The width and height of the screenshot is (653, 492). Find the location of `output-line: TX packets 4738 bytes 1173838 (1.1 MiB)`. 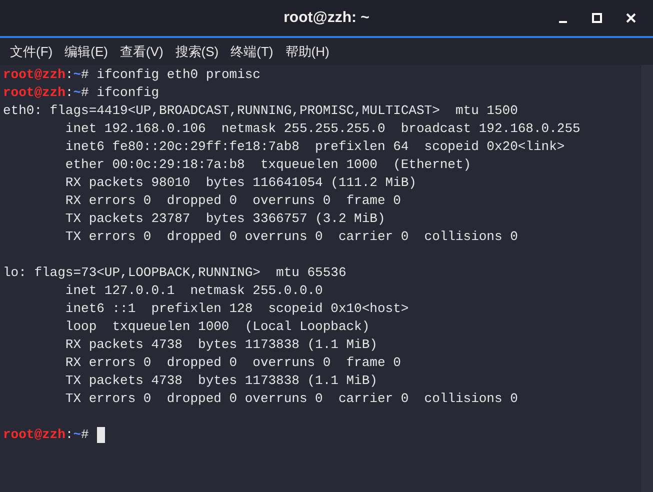

output-line: TX packets 4738 bytes 1173838 (1.1 MiB) is located at coordinates (221, 381).